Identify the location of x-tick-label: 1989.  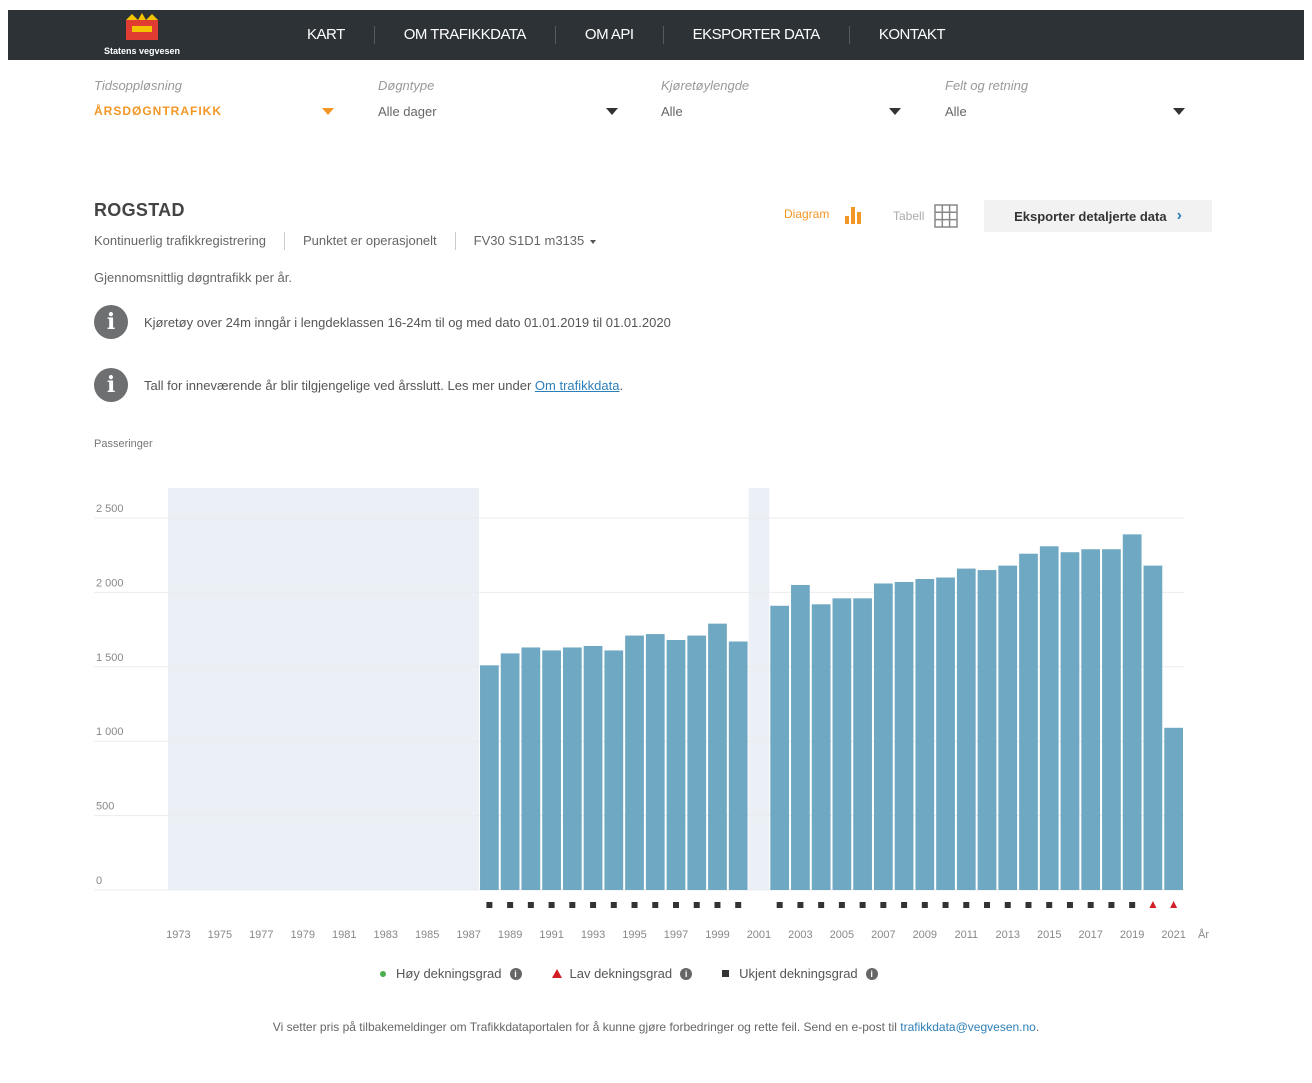
(510, 935).